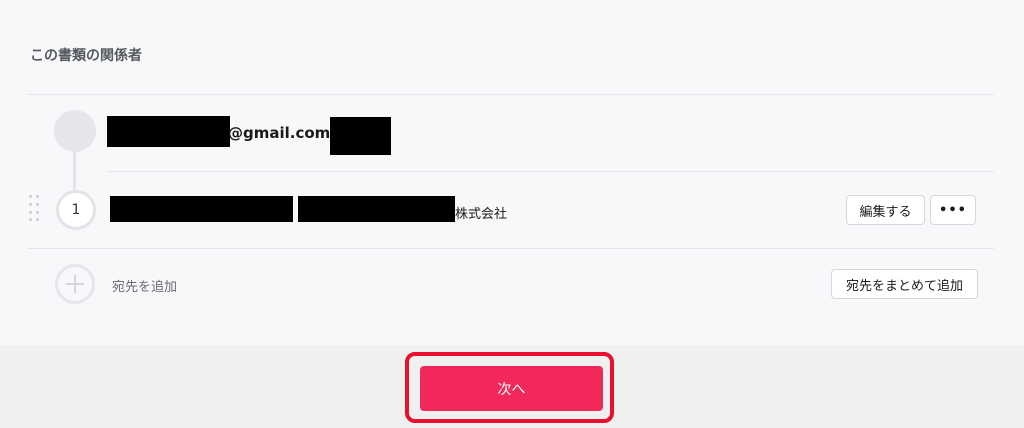 Image resolution: width=1024 pixels, height=428 pixels. I want to click on next-button: 次へ, so click(511, 388).